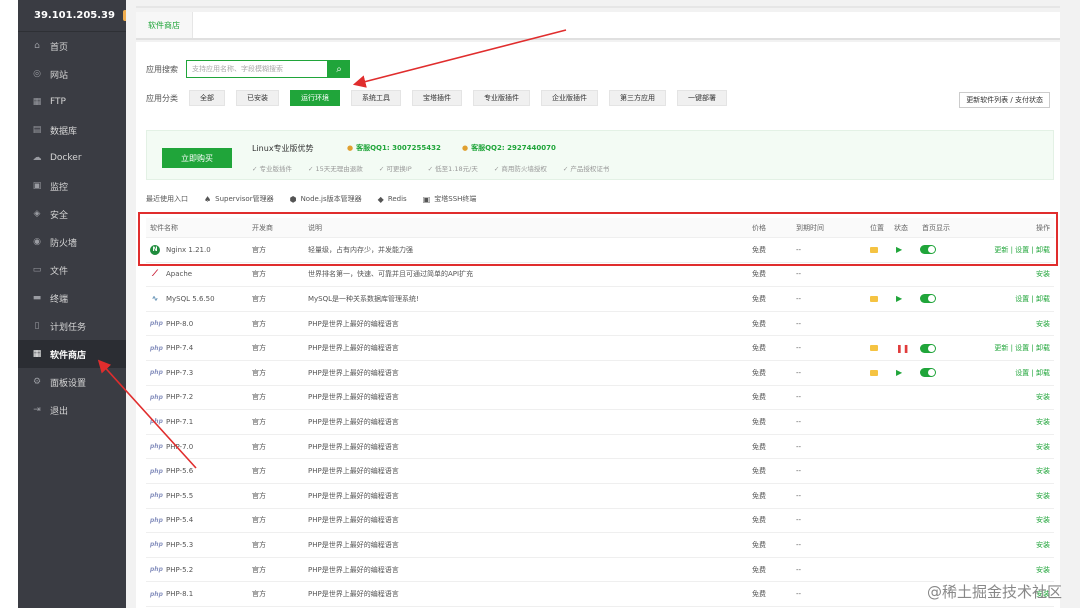 The width and height of the screenshot is (1080, 608). I want to click on watermark: @稀土掘金技术社区, so click(994, 592).